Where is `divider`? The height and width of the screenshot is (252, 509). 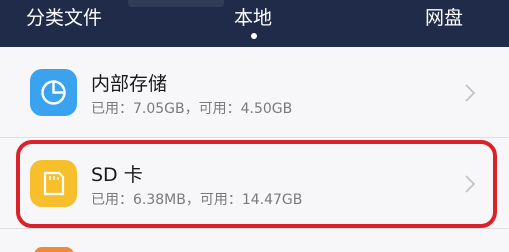
divider is located at coordinates (254, 228).